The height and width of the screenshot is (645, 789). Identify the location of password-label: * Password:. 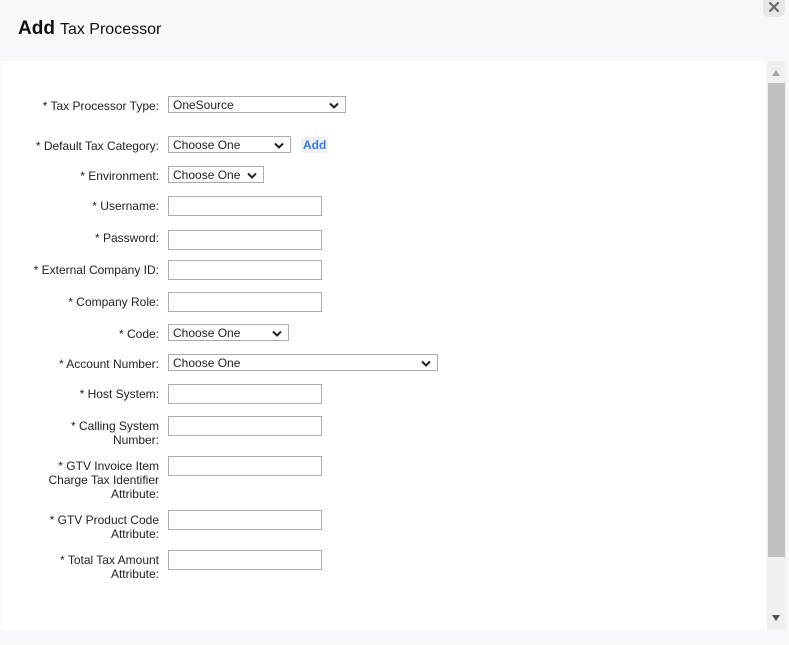
(126, 238).